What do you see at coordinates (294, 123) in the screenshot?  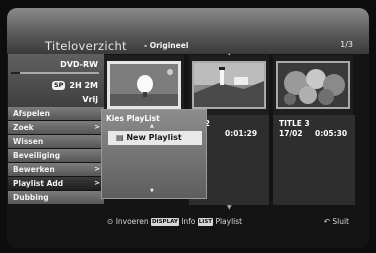 I see `title-name: TITLE 3` at bounding box center [294, 123].